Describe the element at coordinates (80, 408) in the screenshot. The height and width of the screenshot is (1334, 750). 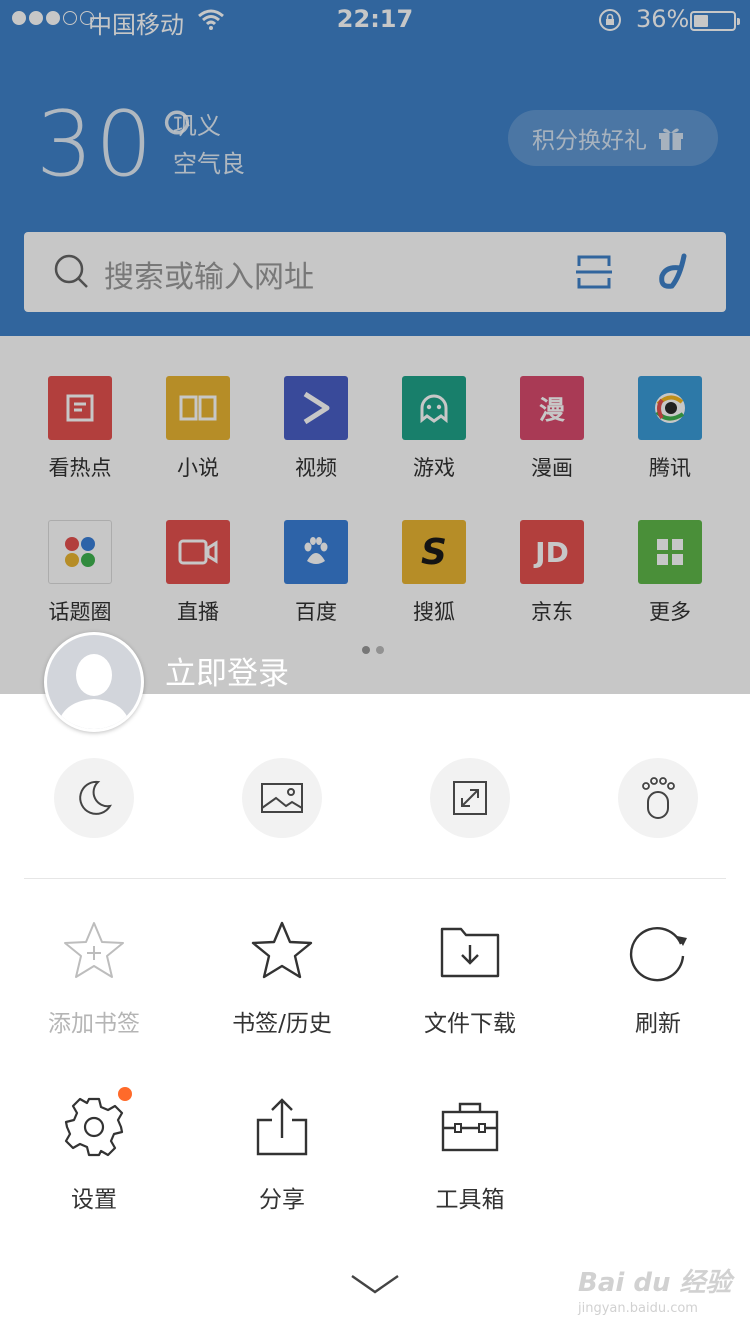
I see `news-icon` at that location.